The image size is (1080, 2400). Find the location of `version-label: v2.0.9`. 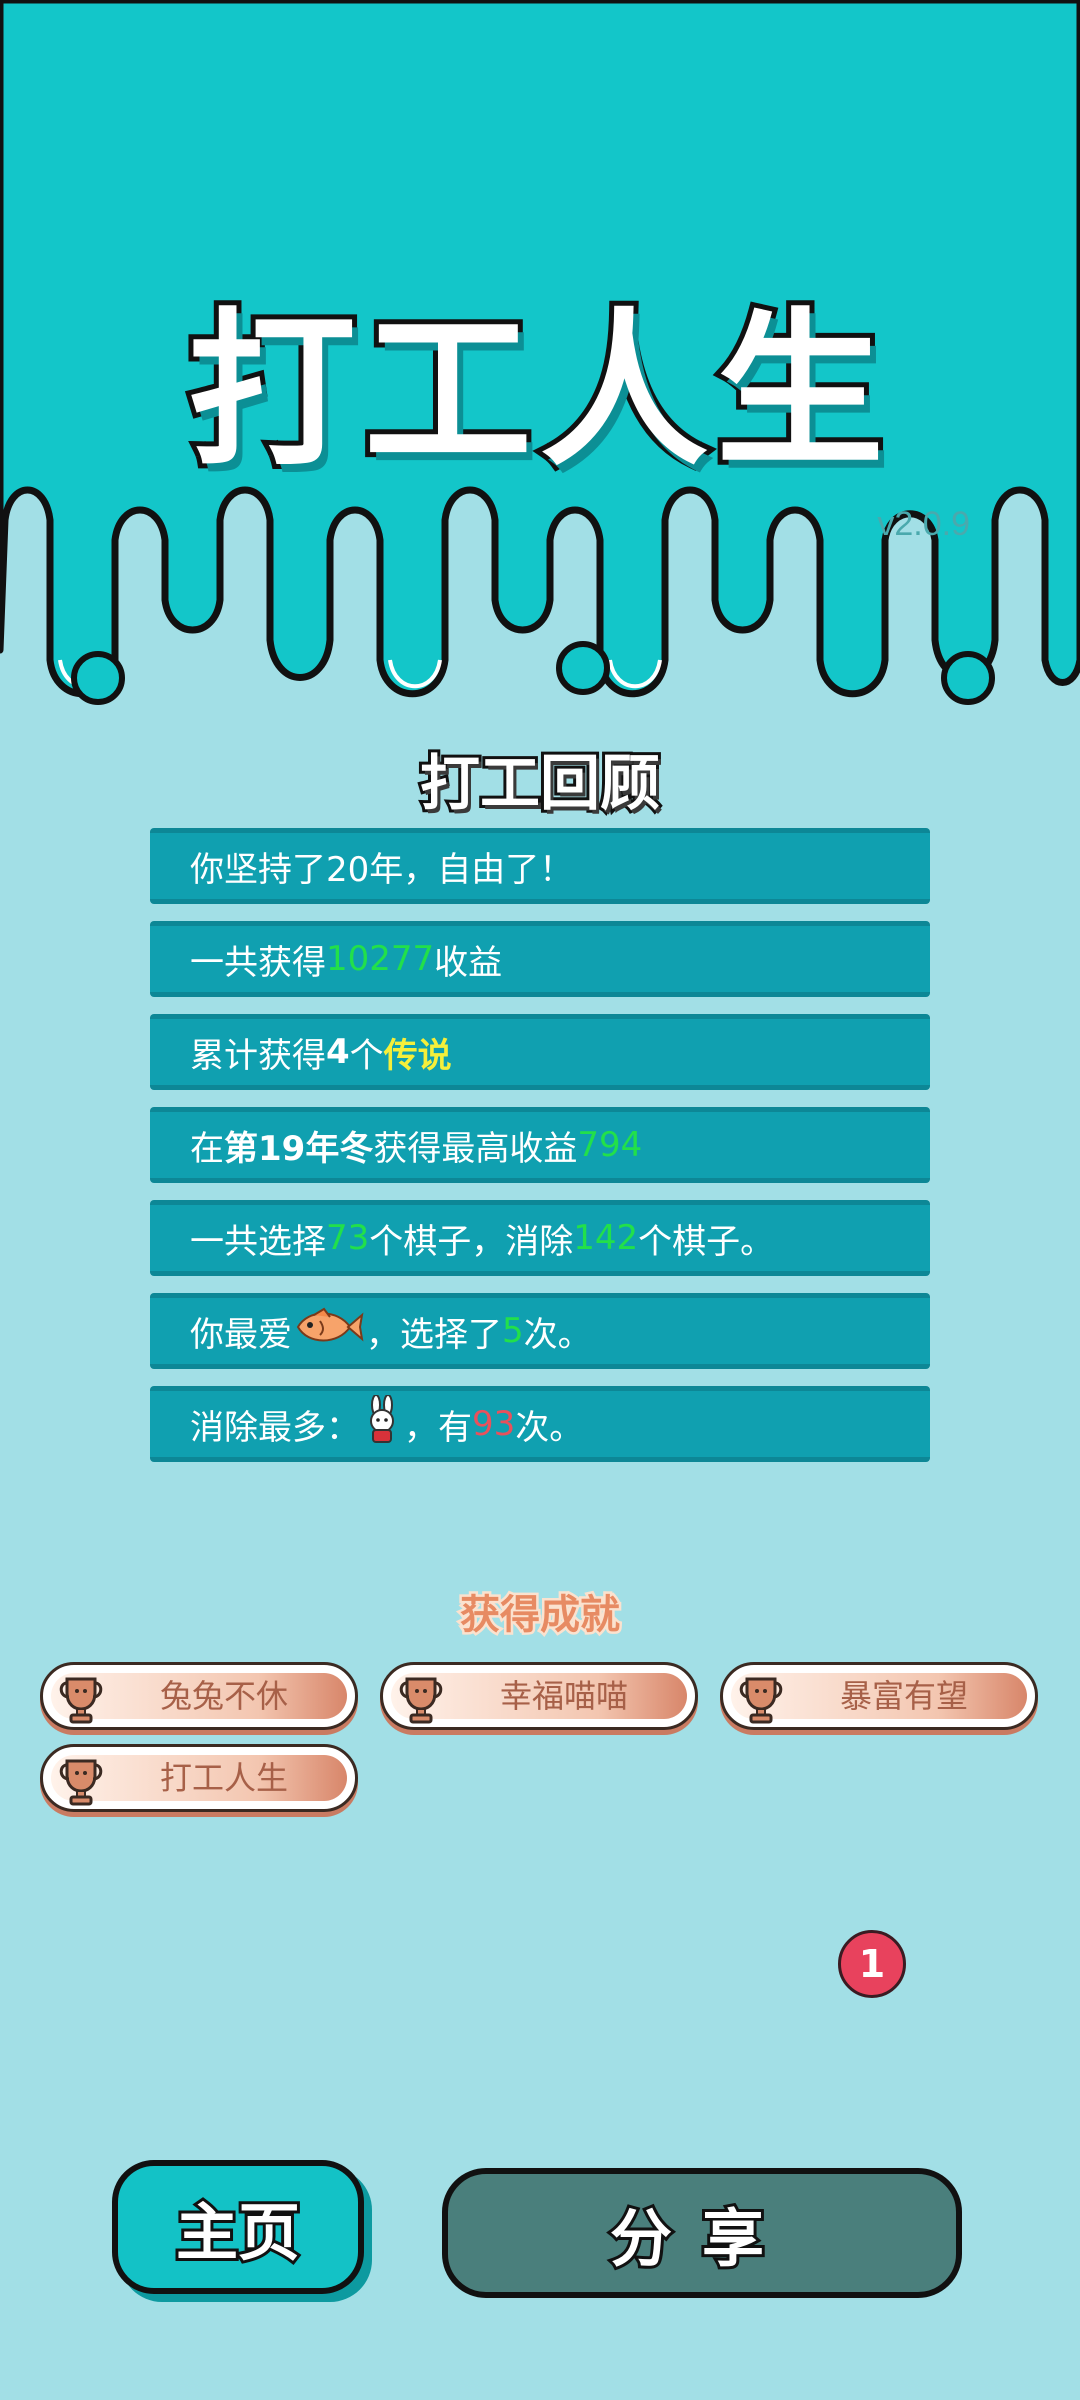

version-label: v2.0.9 is located at coordinates (923, 524).